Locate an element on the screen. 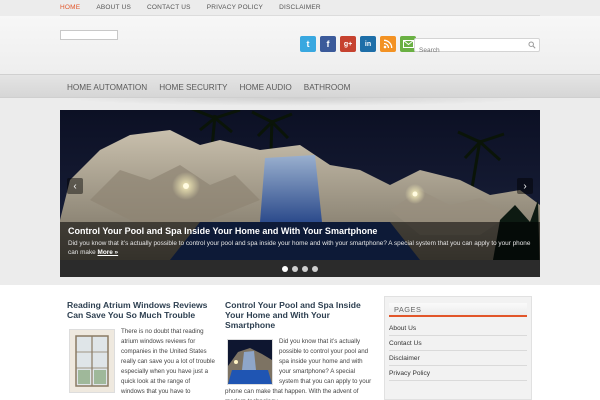 The height and width of the screenshot is (400, 600). atrium-window-image is located at coordinates (92, 360).